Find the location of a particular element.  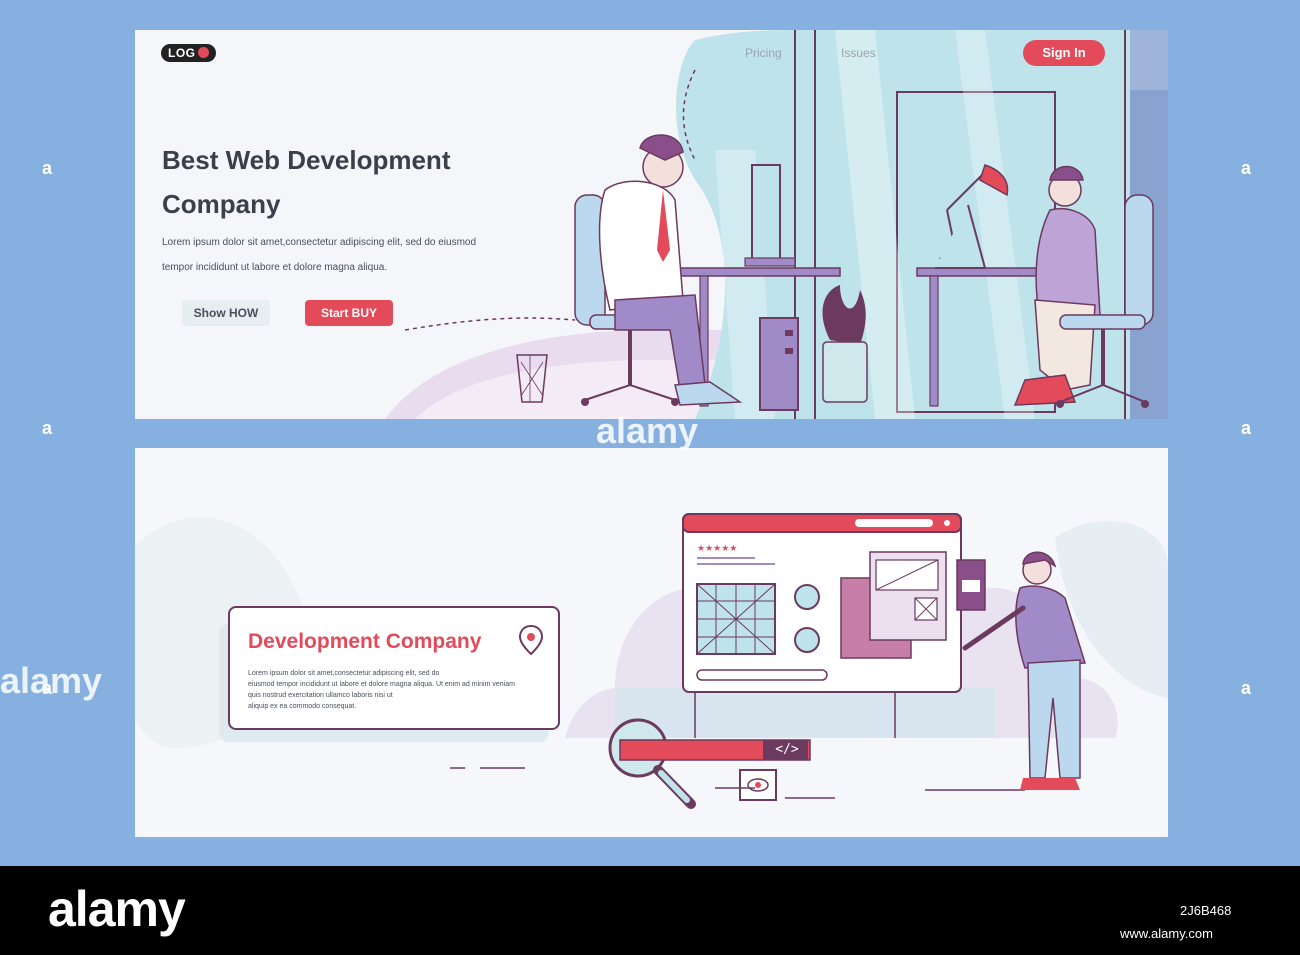

show-how-button: Show HOW is located at coordinates (226, 313).